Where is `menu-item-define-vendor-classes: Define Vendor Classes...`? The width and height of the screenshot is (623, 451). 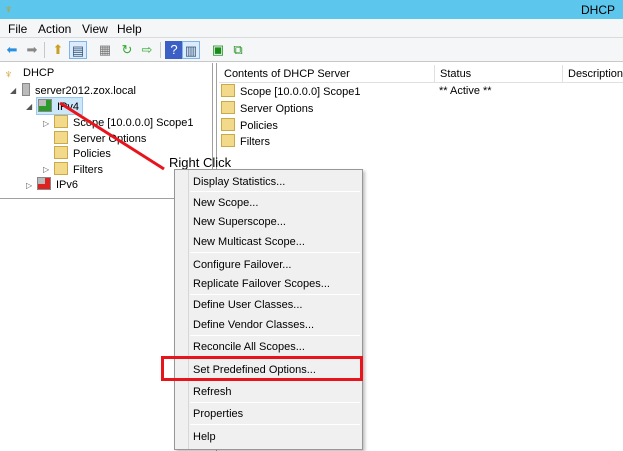 menu-item-define-vendor-classes: Define Vendor Classes... is located at coordinates (253, 325).